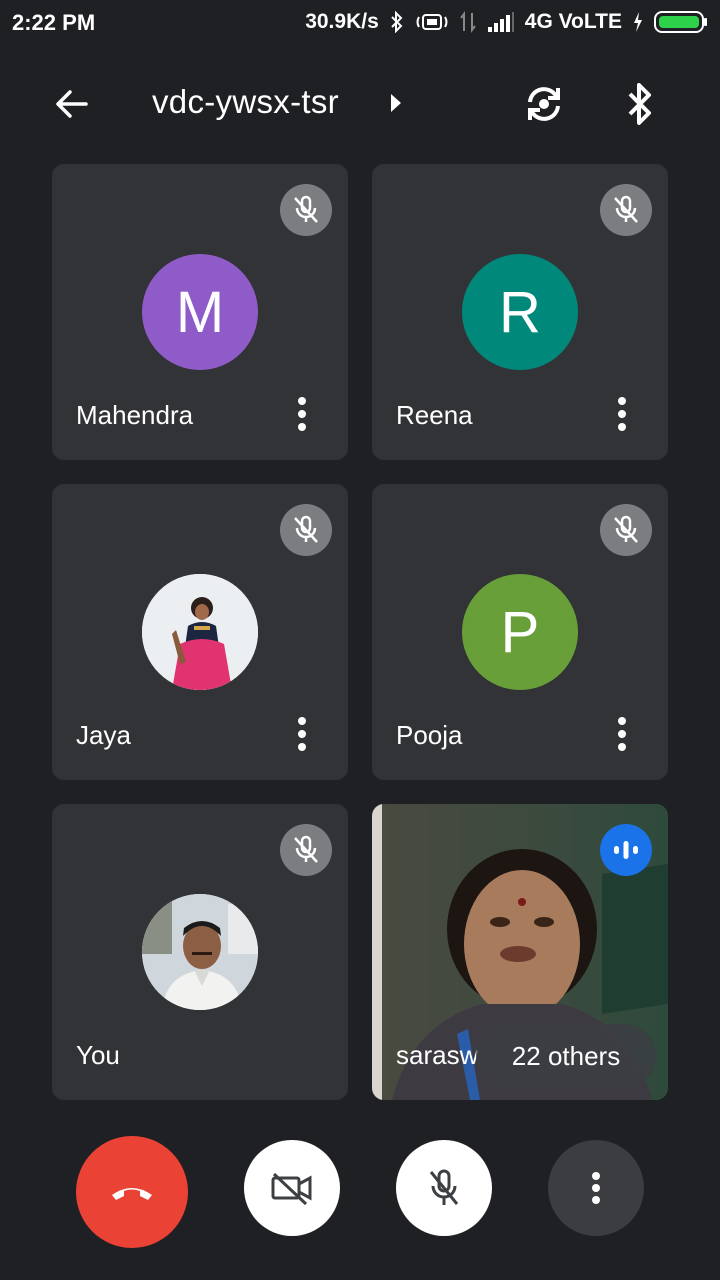 This screenshot has height=1280, width=720. I want to click on others-count-label: 22 others, so click(566, 1055).